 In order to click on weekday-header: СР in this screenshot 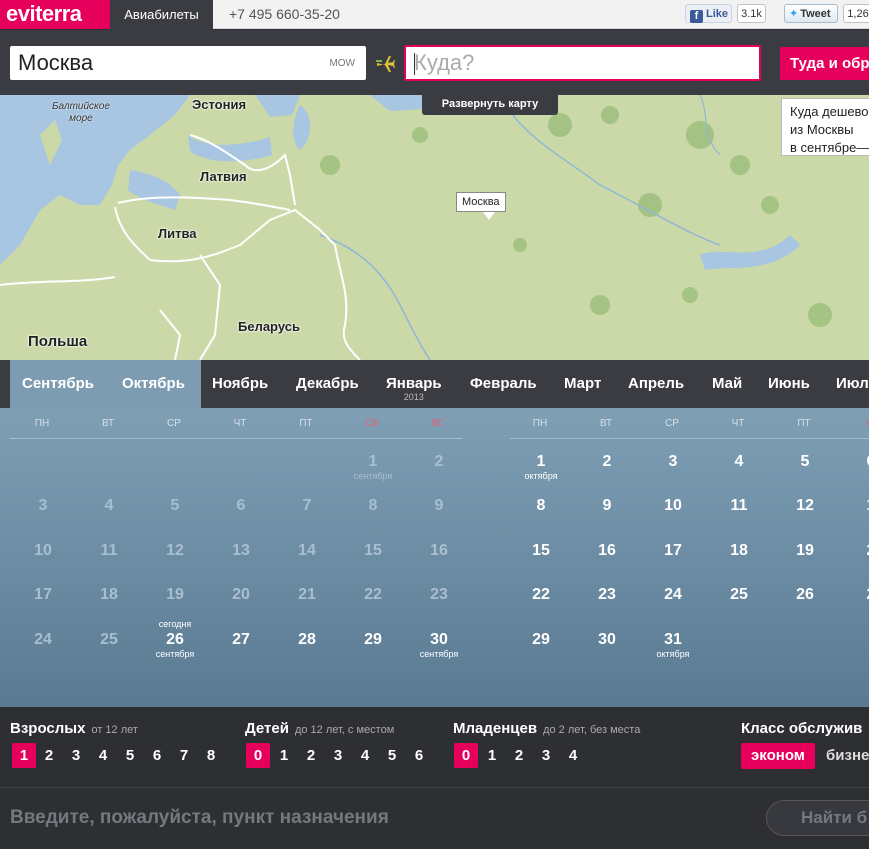, I will do `click(672, 423)`.